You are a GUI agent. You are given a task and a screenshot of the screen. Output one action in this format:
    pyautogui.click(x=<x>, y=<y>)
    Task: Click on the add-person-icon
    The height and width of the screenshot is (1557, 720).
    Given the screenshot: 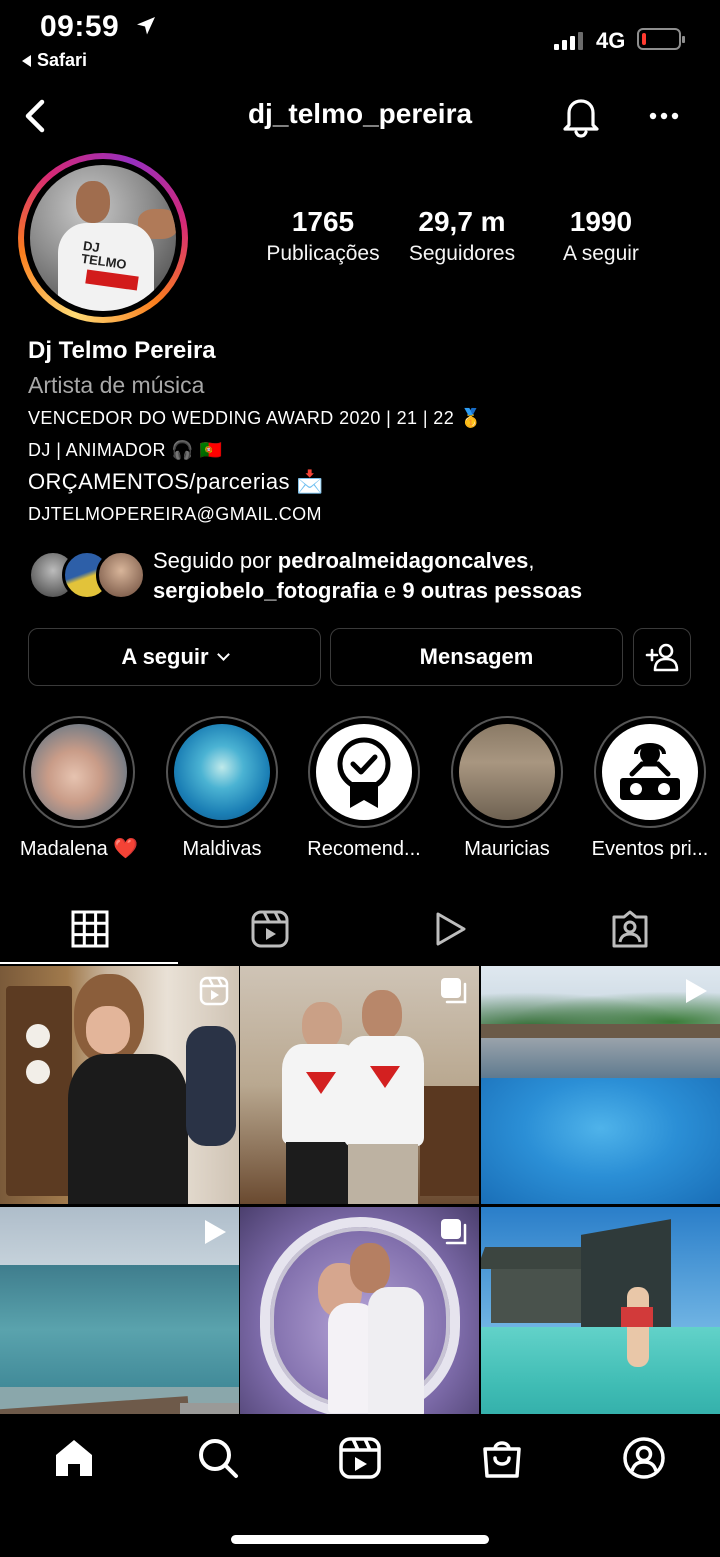 What is the action you would take?
    pyautogui.click(x=662, y=657)
    